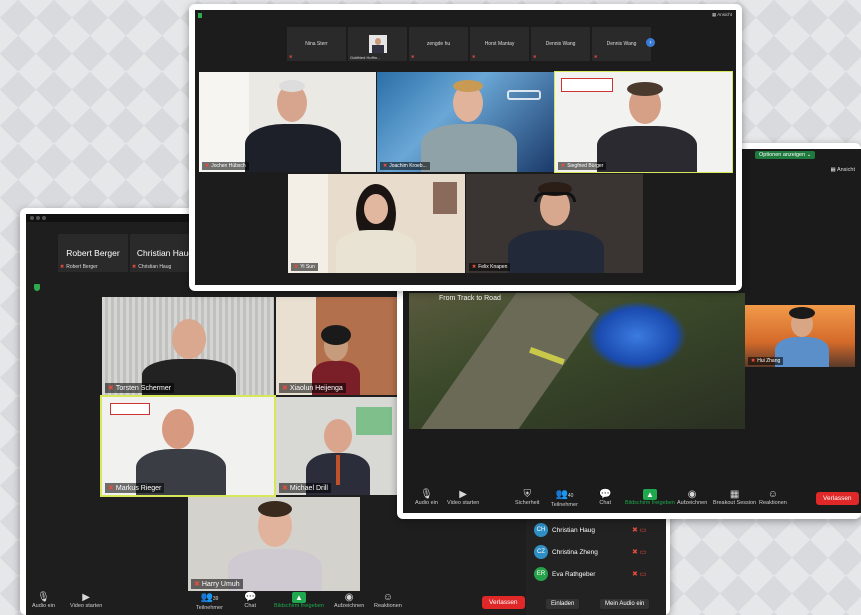  I want to click on security-button: ⛨ Sicherheit, so click(527, 497).